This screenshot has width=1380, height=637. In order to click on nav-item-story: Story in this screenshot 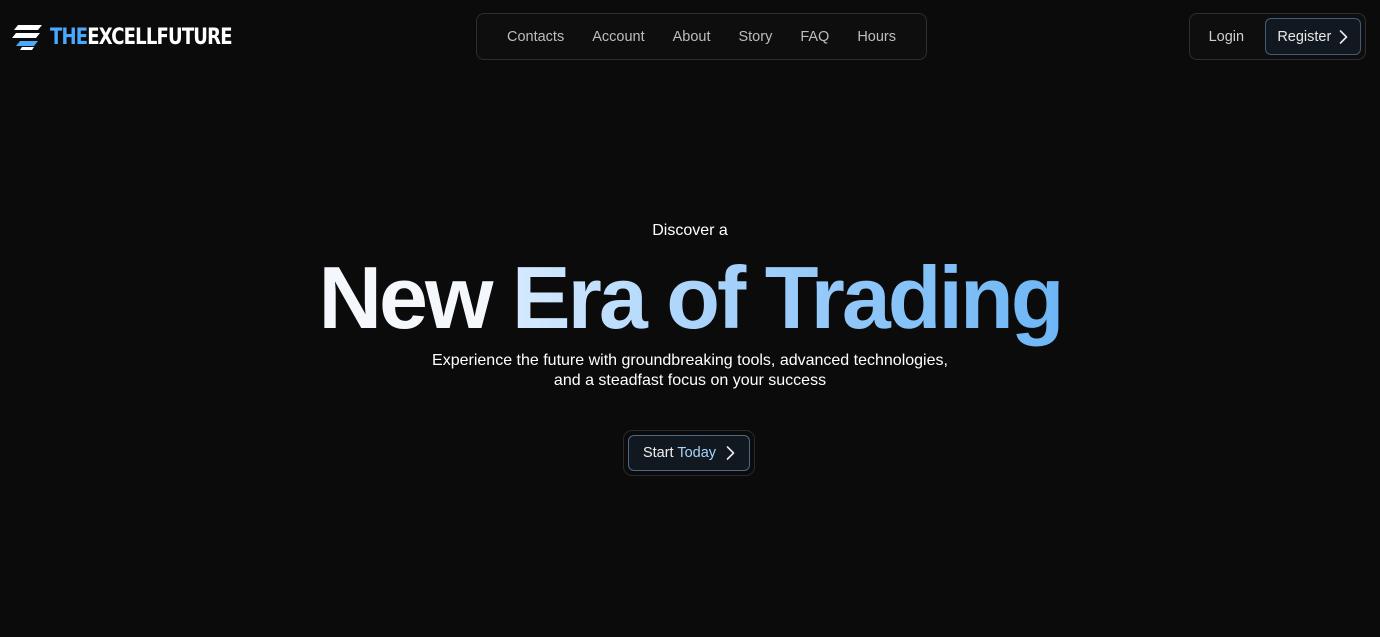, I will do `click(755, 37)`.